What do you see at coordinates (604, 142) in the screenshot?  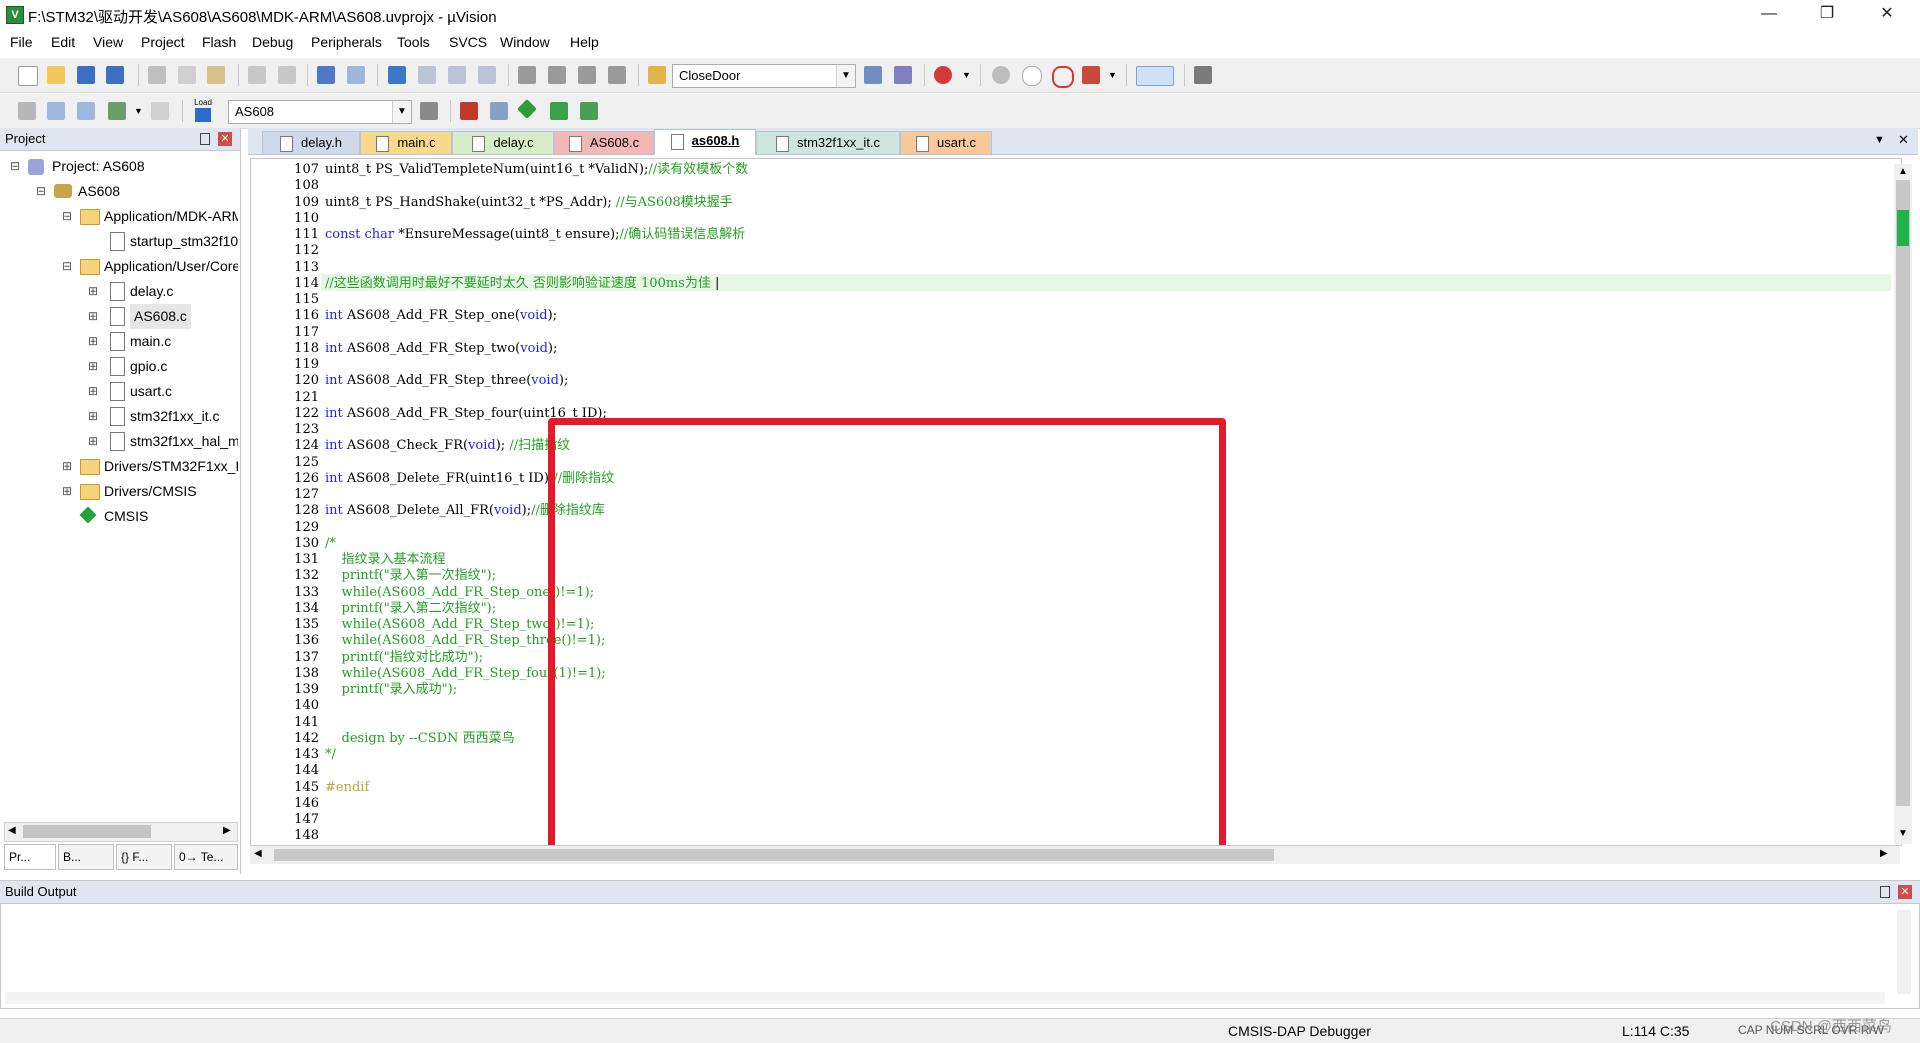 I see `file-tab: AS608.c` at bounding box center [604, 142].